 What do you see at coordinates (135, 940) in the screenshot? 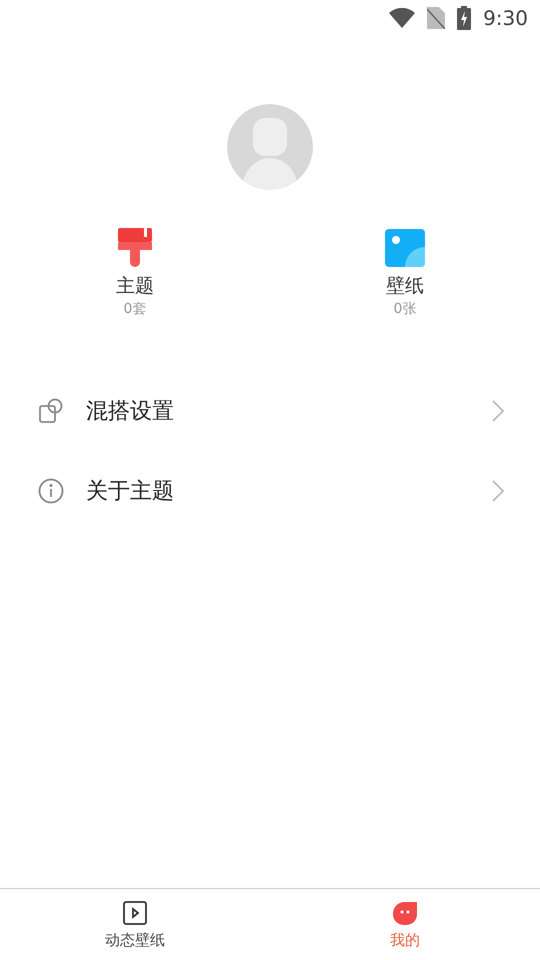
I see `tab-label: 动态壁纸` at bounding box center [135, 940].